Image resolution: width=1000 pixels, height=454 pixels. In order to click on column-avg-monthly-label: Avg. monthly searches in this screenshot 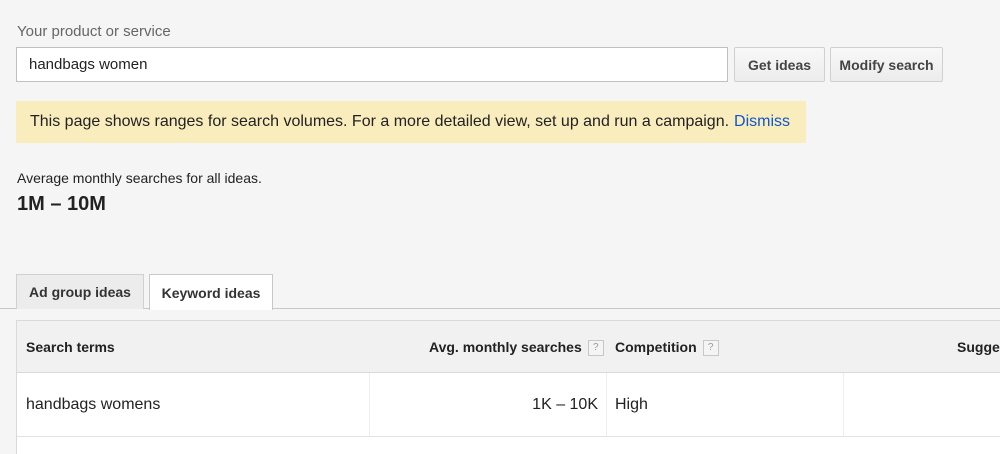, I will do `click(505, 347)`.